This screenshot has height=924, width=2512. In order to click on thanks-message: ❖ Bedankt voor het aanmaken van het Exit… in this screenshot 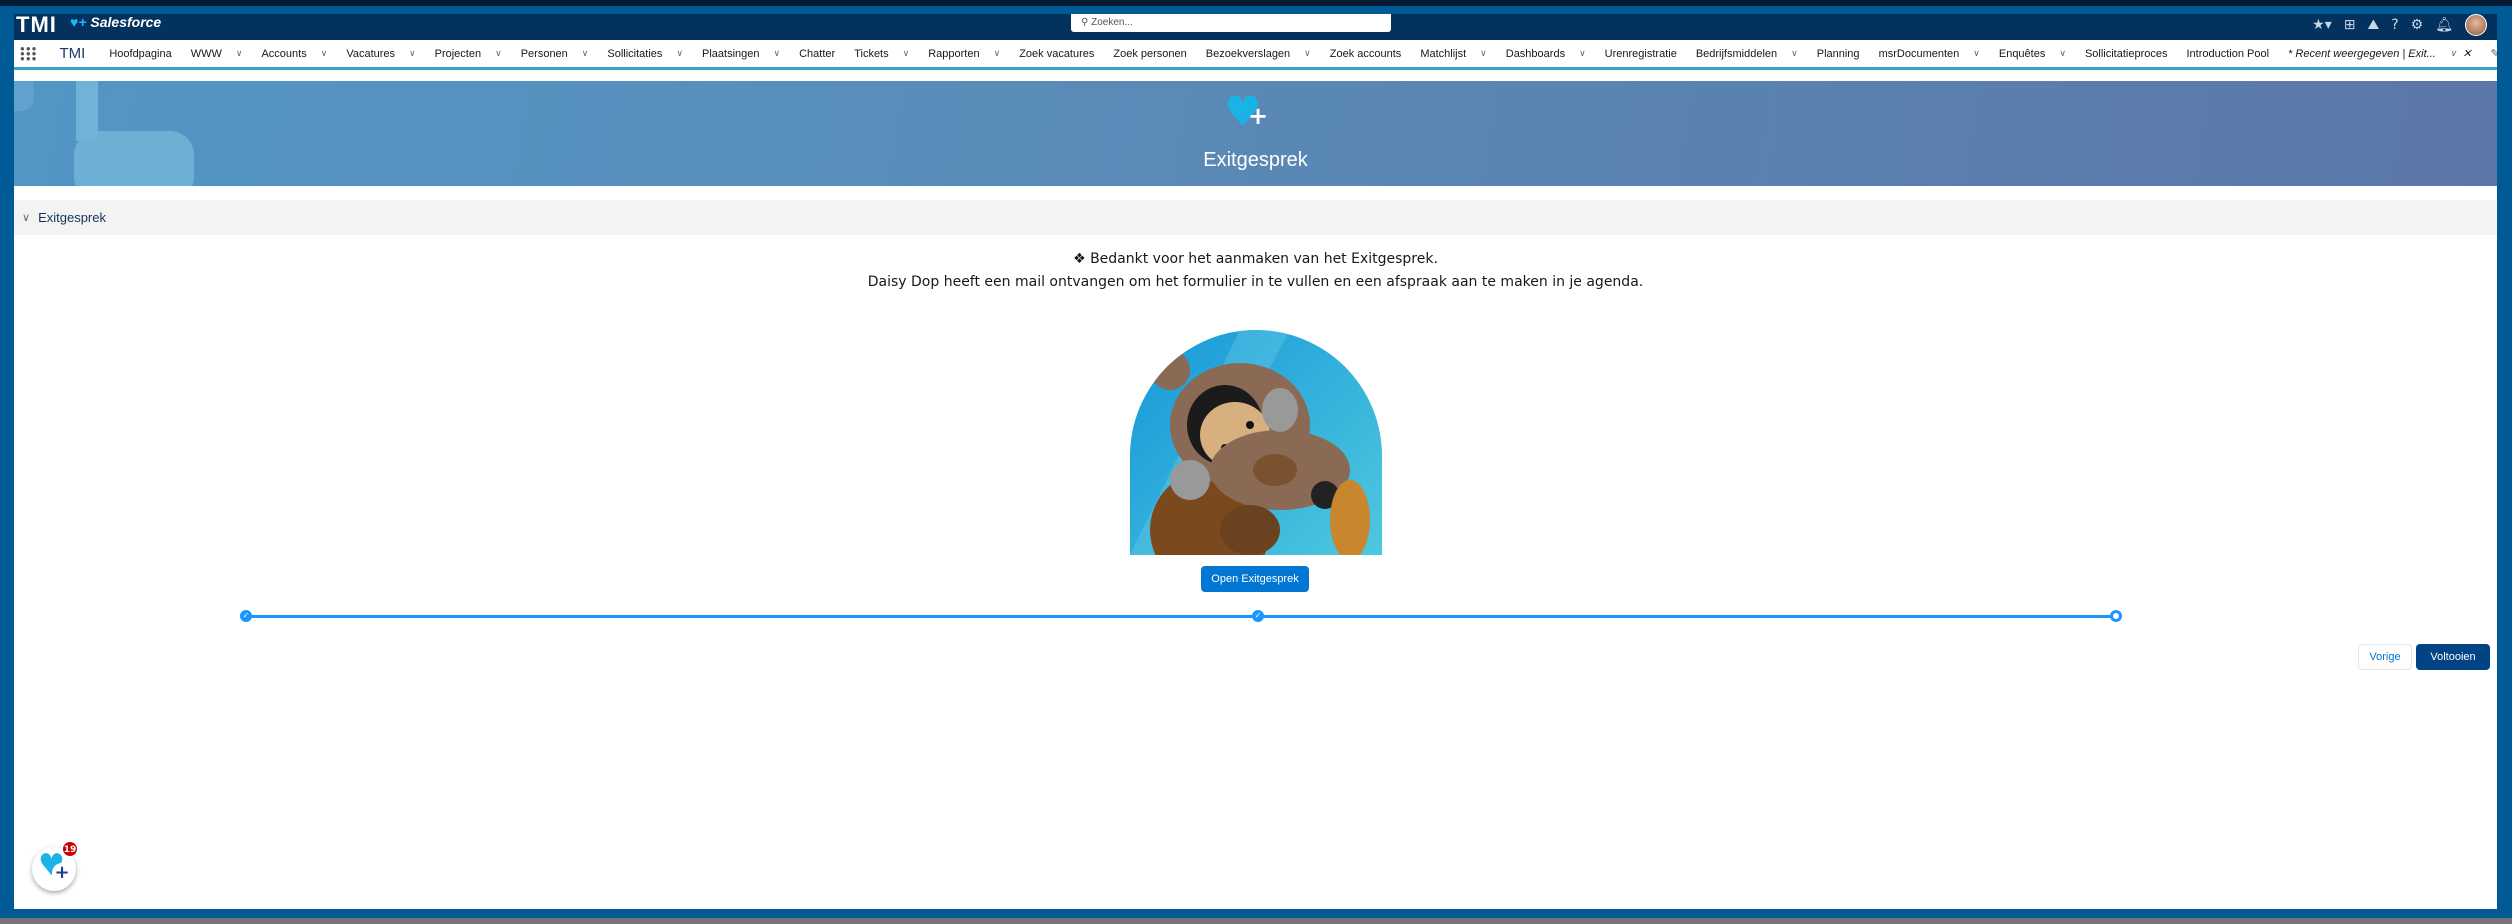, I will do `click(1255, 259)`.